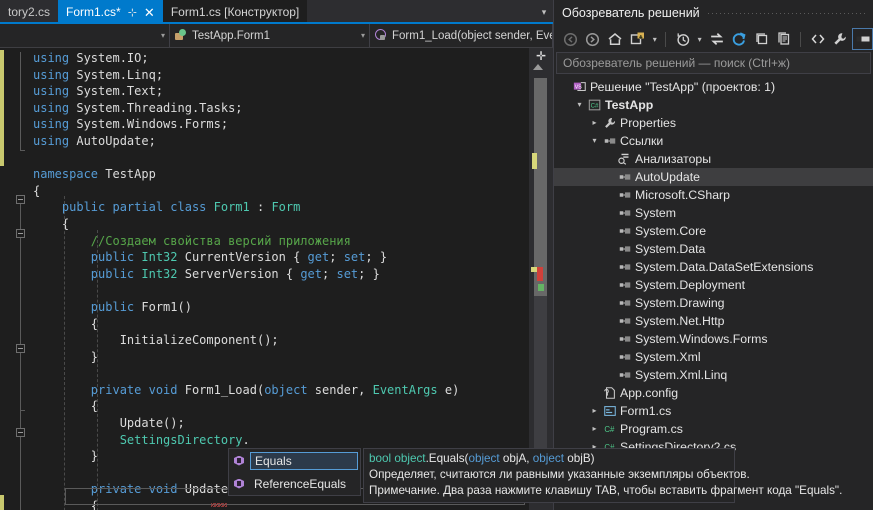  Describe the element at coordinates (224, 389) in the screenshot. I see `code-token: Form1_Load(` at that location.